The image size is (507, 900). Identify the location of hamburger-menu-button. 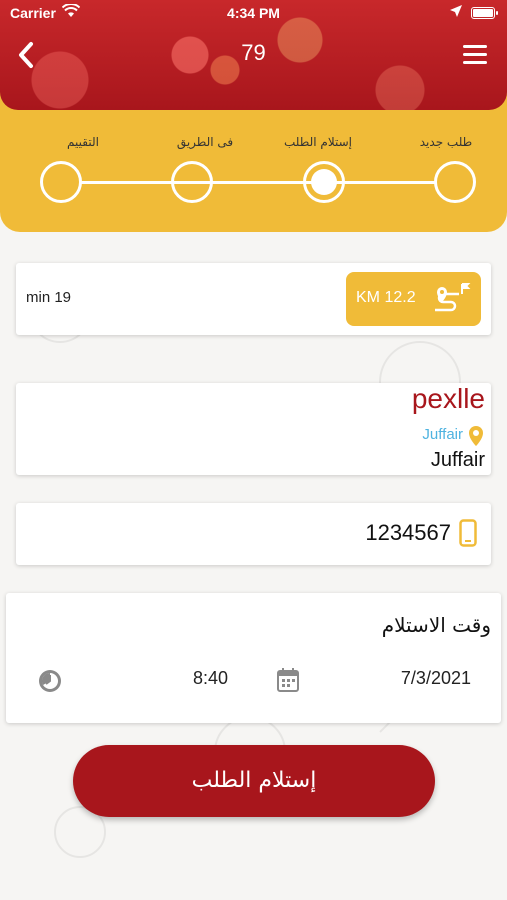
(475, 55).